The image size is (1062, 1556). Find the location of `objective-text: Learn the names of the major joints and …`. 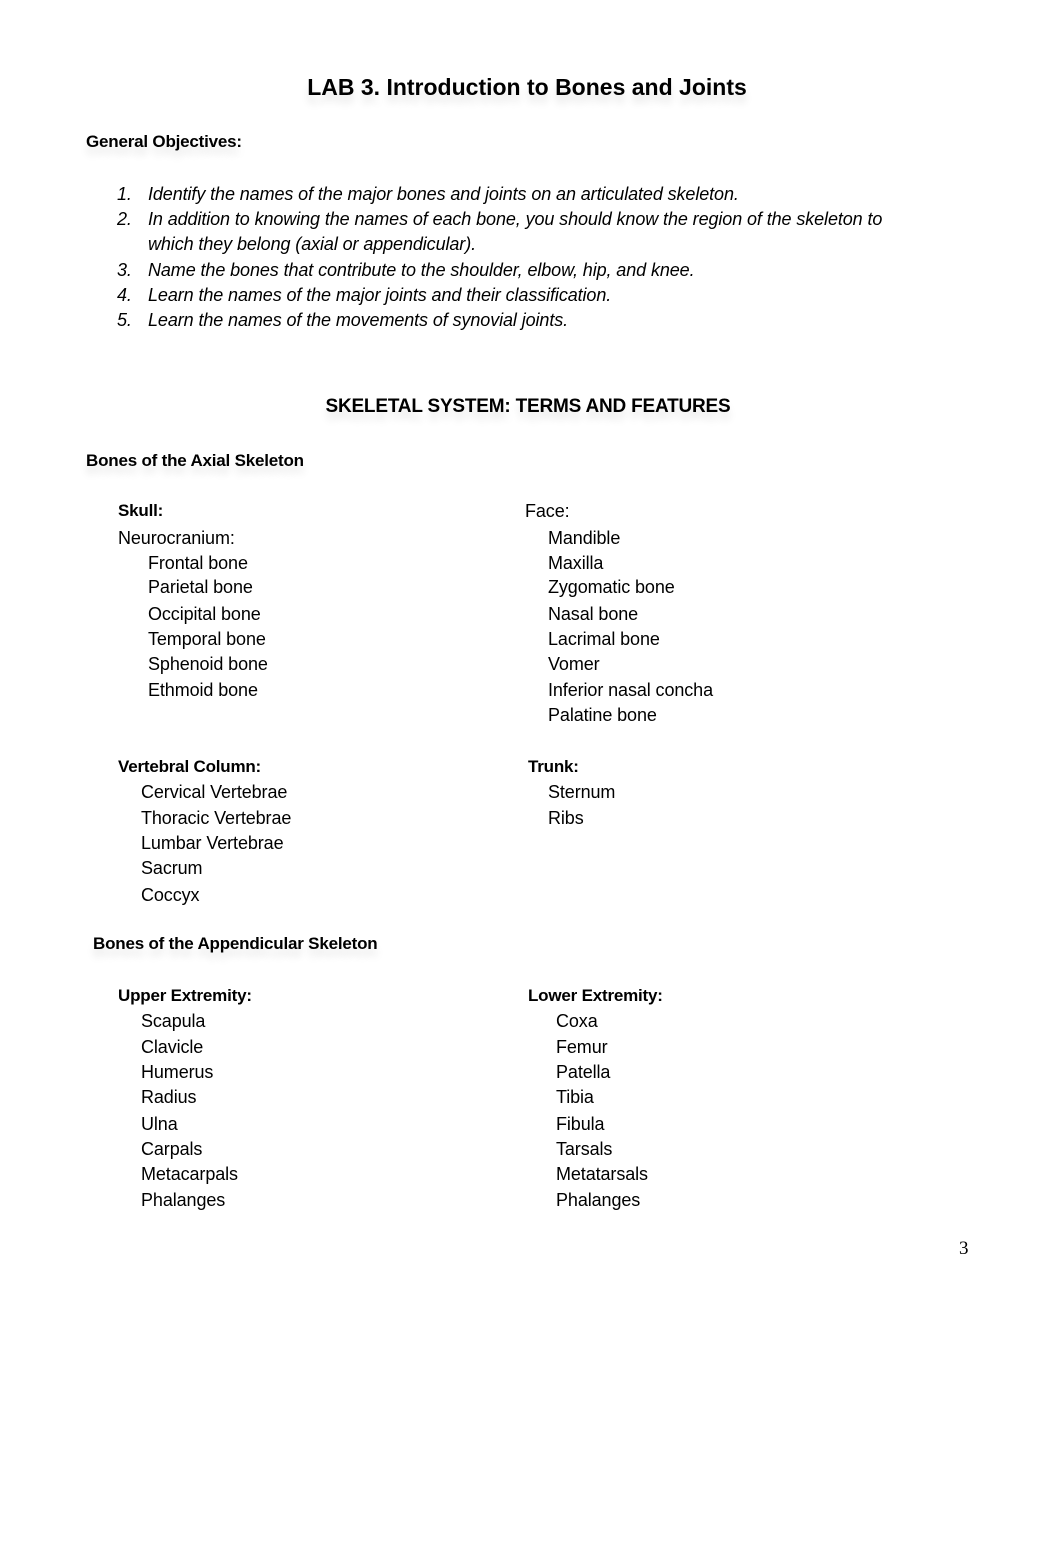

objective-text: Learn the names of the major joints and … is located at coordinates (380, 295).